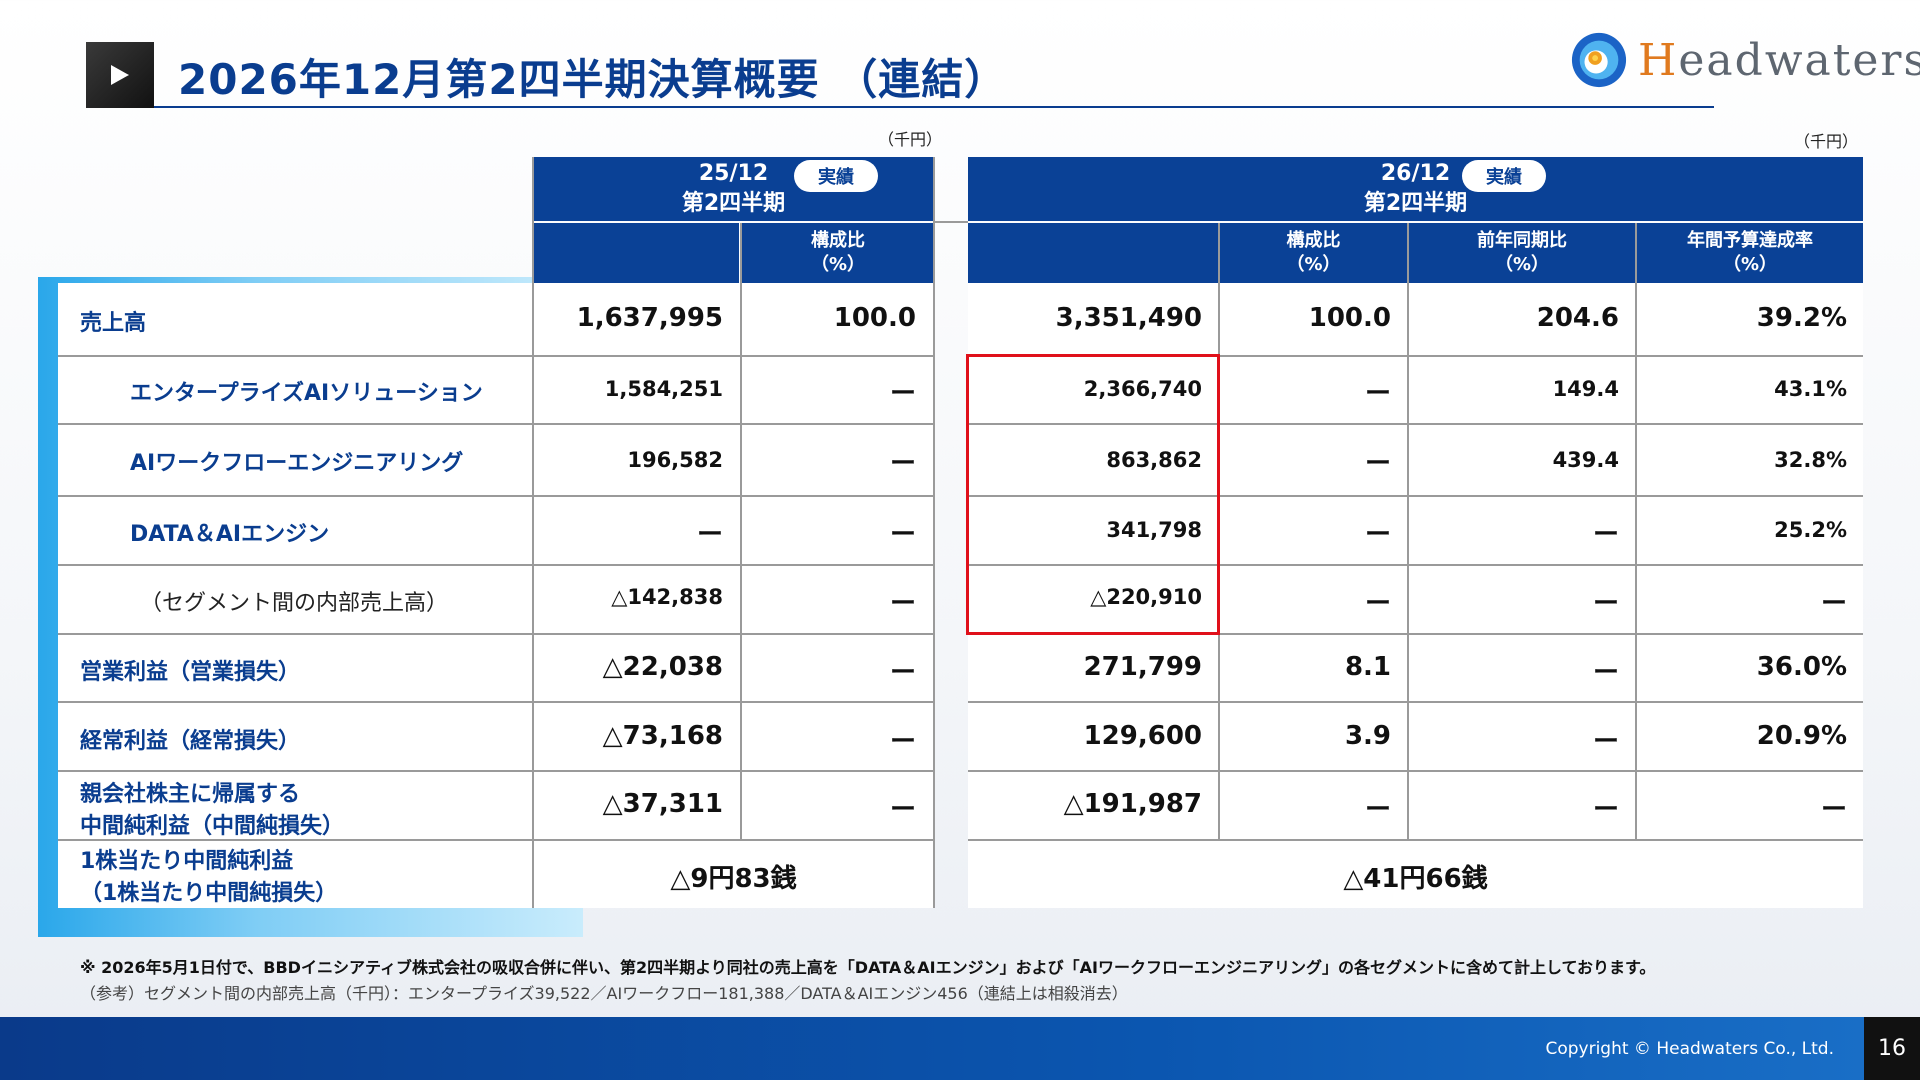 Image resolution: width=1920 pixels, height=1080 pixels. What do you see at coordinates (709, 535) in the screenshot?
I see `left-value-cell: ー` at bounding box center [709, 535].